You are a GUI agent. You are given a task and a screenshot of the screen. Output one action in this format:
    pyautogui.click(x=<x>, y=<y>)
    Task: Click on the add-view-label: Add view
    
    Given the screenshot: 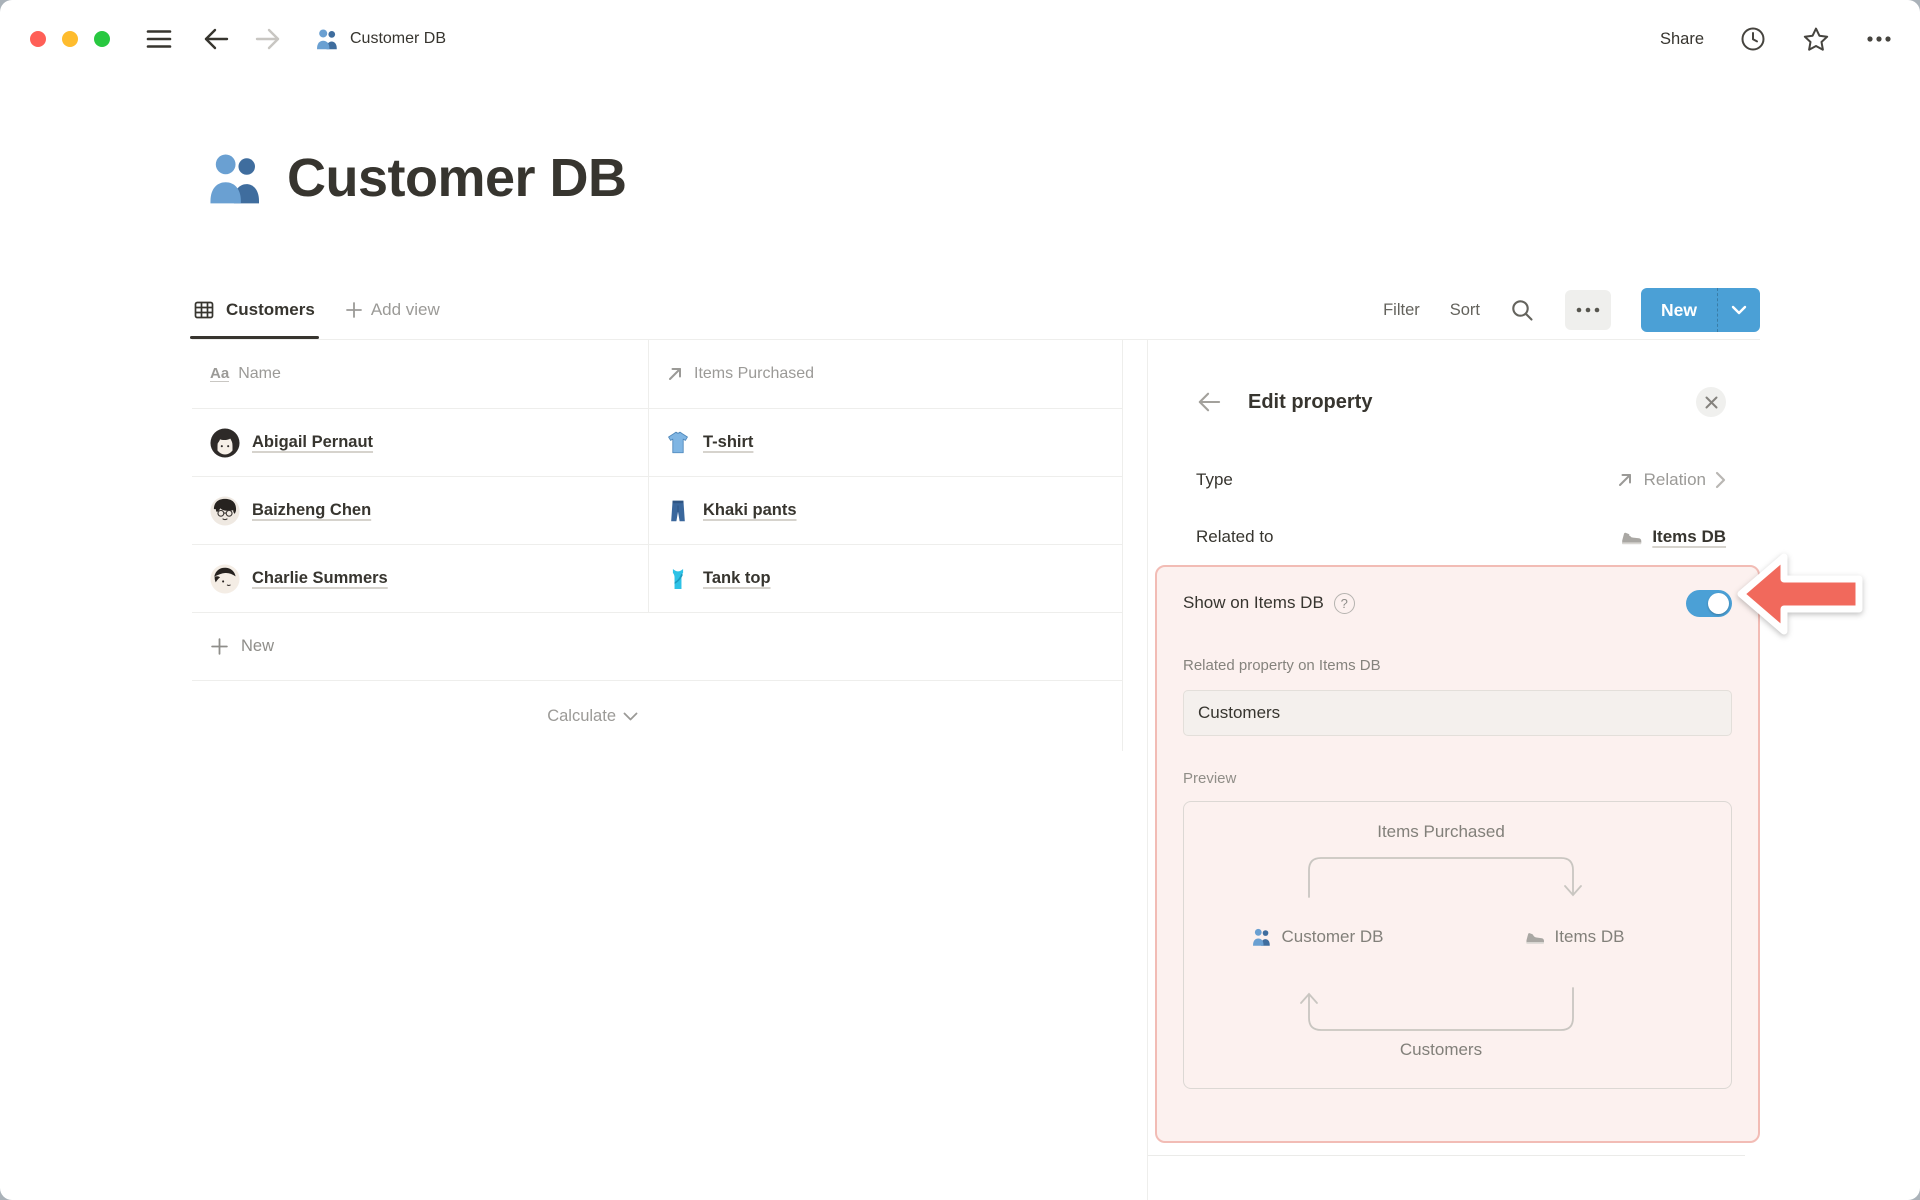 What is the action you would take?
    pyautogui.click(x=405, y=309)
    